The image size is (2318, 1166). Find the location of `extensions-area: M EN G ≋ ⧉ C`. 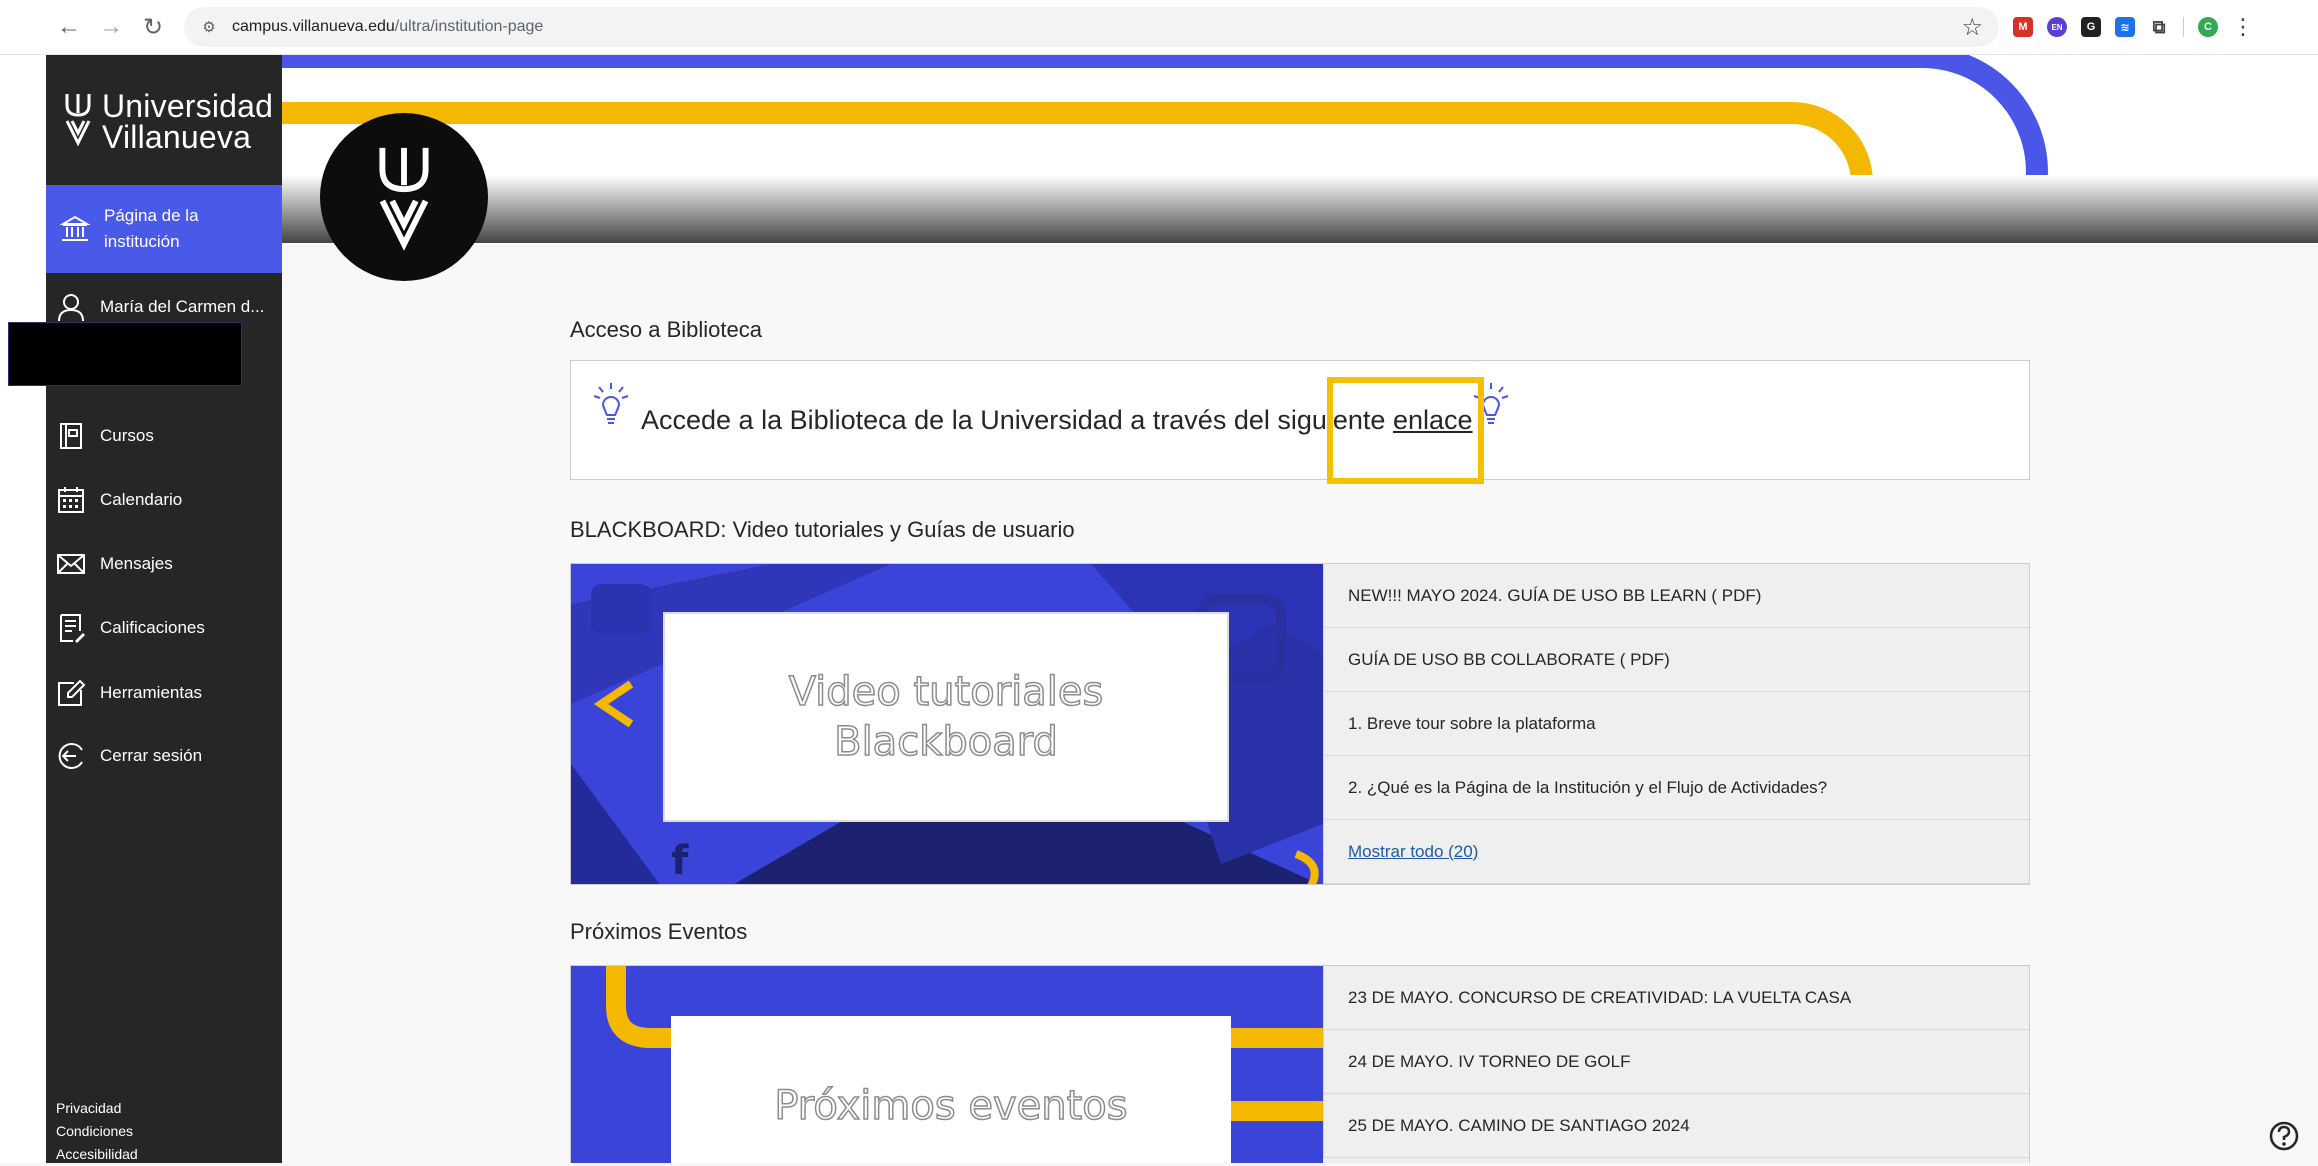

extensions-area: M EN G ≋ ⧉ C is located at coordinates (2115, 27).